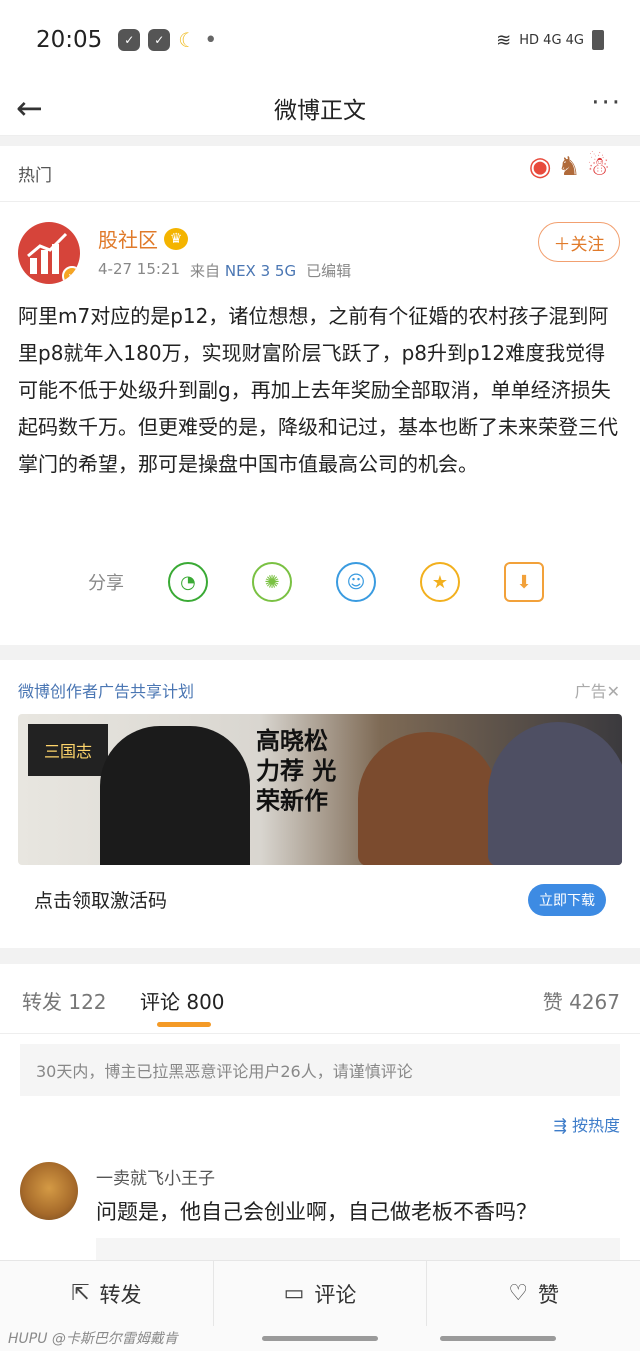  I want to click on festive-decoration-icon: ◉ ♞ ☃, so click(569, 167).